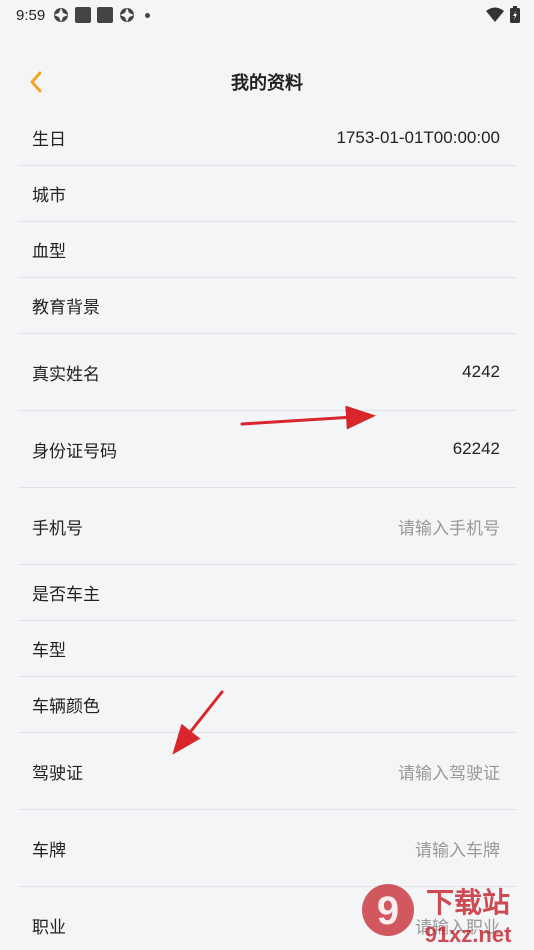 The width and height of the screenshot is (534, 950). Describe the element at coordinates (267, 138) in the screenshot. I see `field-row-birthday: 生日 1753-01-01T00:00:00` at that location.